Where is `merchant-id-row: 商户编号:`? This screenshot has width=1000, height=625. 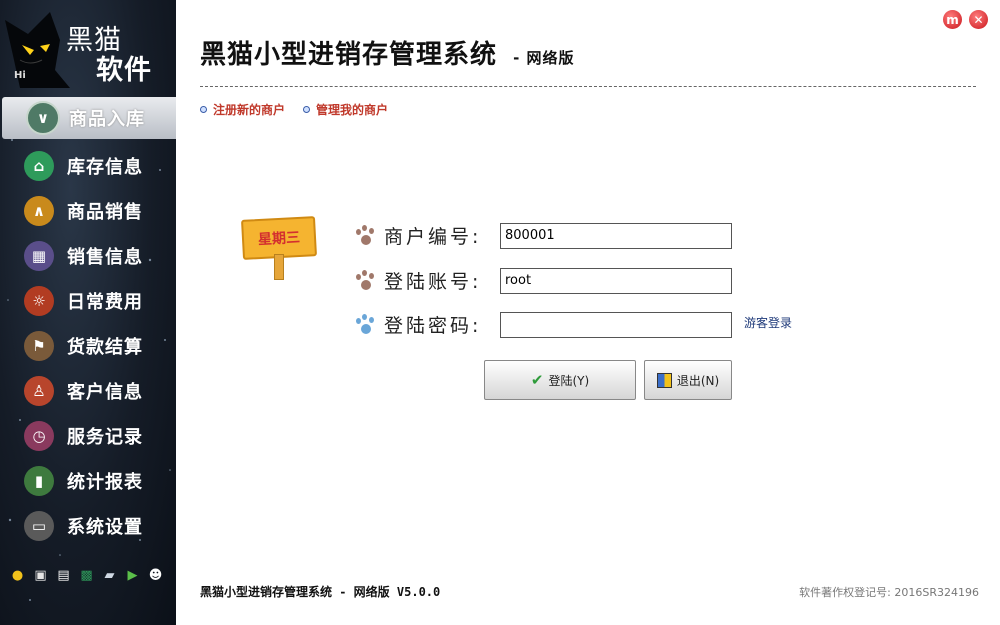 merchant-id-row: 商户编号: is located at coordinates (543, 235).